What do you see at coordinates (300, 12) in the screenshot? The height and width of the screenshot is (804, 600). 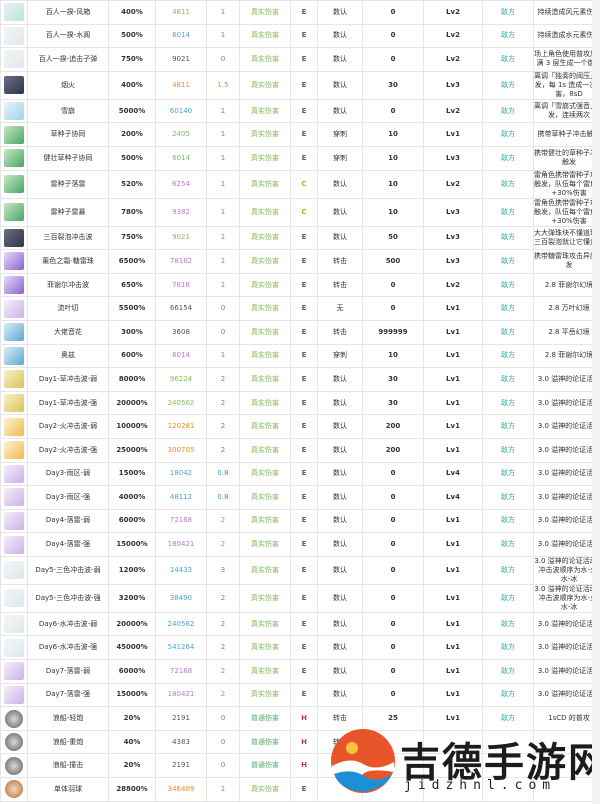 I see `table-row: 百人一揆-风箱 400% 4811 1 真实伤害 E 数认 0 Lv2 敌方 持续造成风元素伤害` at bounding box center [300, 12].